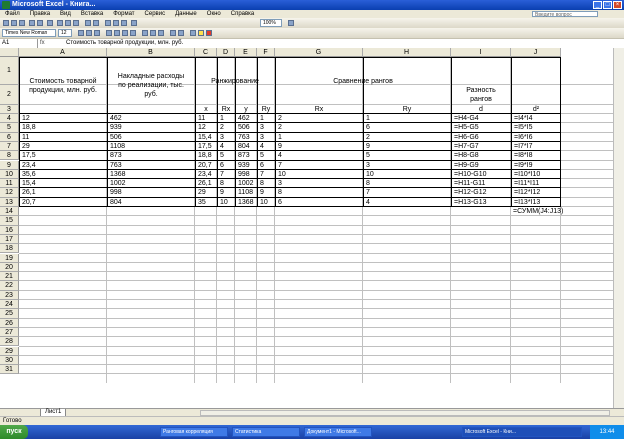  Describe the element at coordinates (29, 155) in the screenshot. I see `cell-a8: 17,5` at that location.